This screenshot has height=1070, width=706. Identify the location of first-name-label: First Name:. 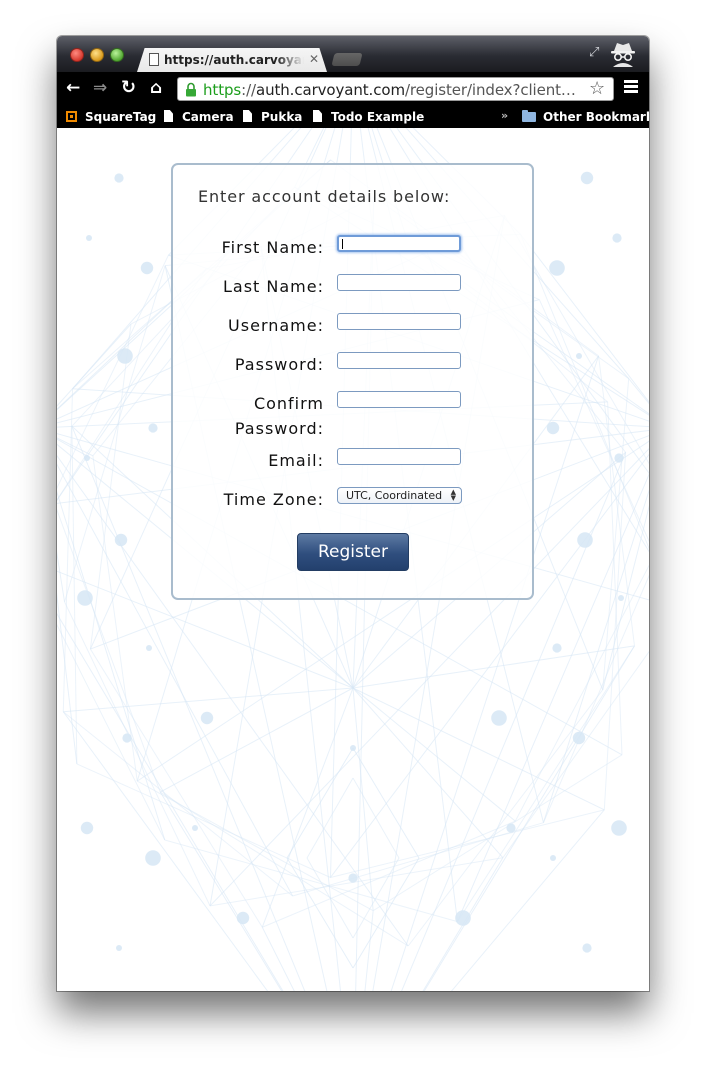
(272, 247).